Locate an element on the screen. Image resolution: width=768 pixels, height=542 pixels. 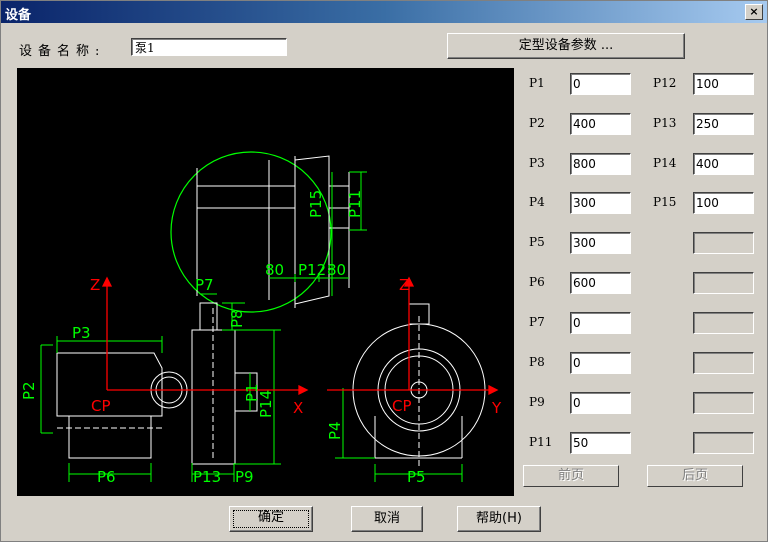
dim-label-p9: P9 is located at coordinates (244, 477).